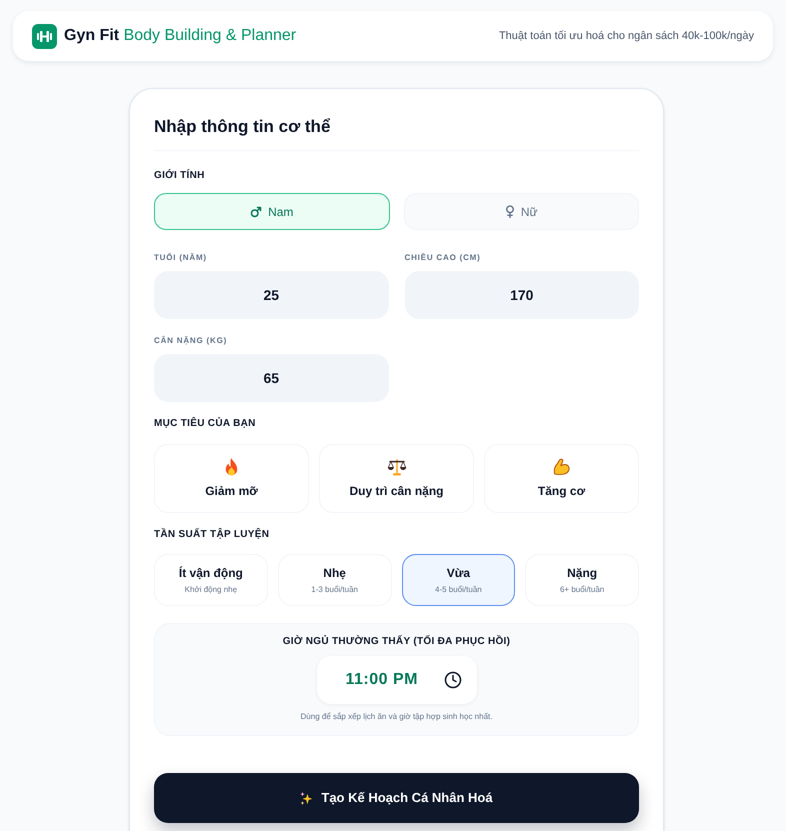 The height and width of the screenshot is (831, 786). Describe the element at coordinates (561, 467) in the screenshot. I see `flexed-arm-icon` at that location.